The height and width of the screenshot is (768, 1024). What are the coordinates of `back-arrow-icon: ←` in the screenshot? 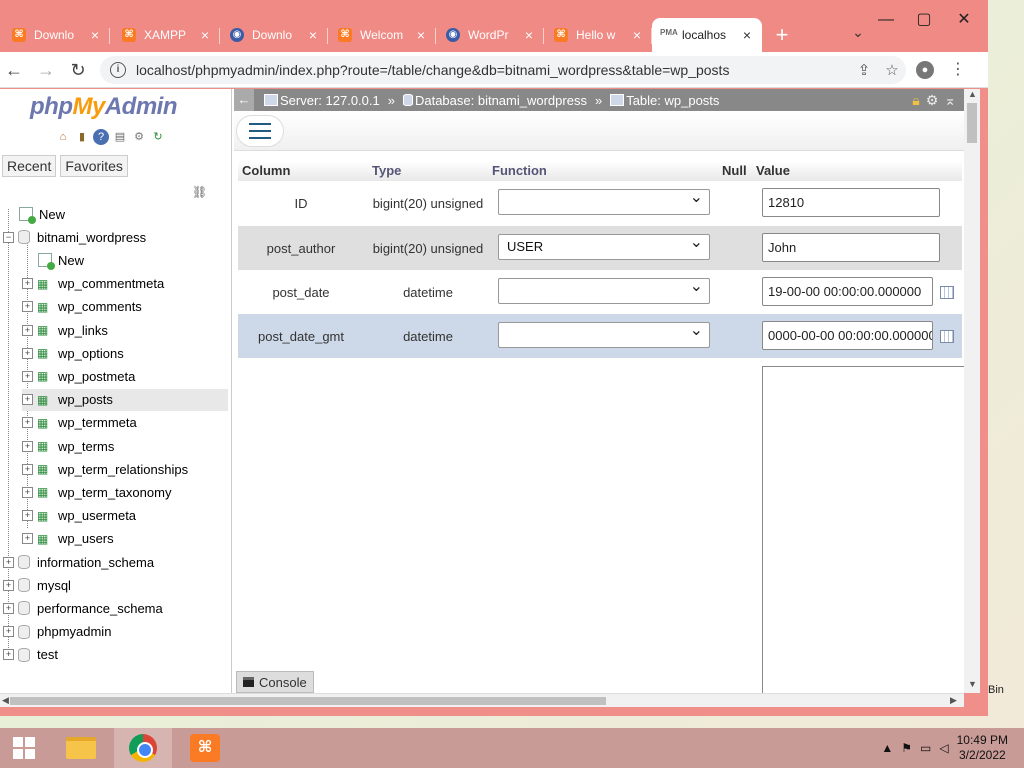 It's located at (14, 70).